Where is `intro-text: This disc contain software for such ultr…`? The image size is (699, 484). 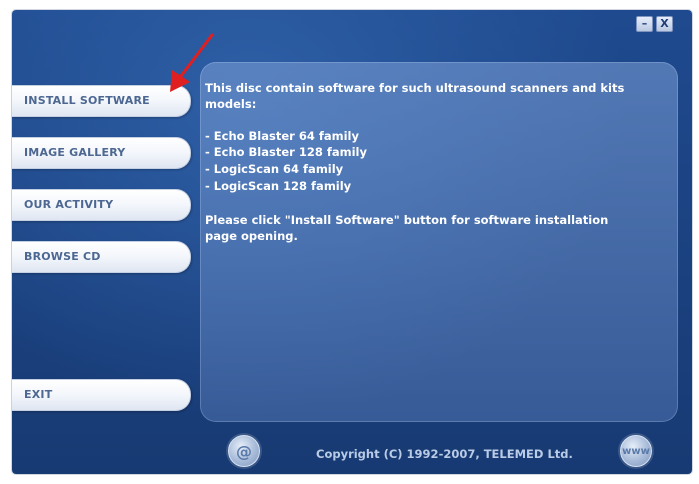 intro-text: This disc contain software for such ultr… is located at coordinates (415, 88).